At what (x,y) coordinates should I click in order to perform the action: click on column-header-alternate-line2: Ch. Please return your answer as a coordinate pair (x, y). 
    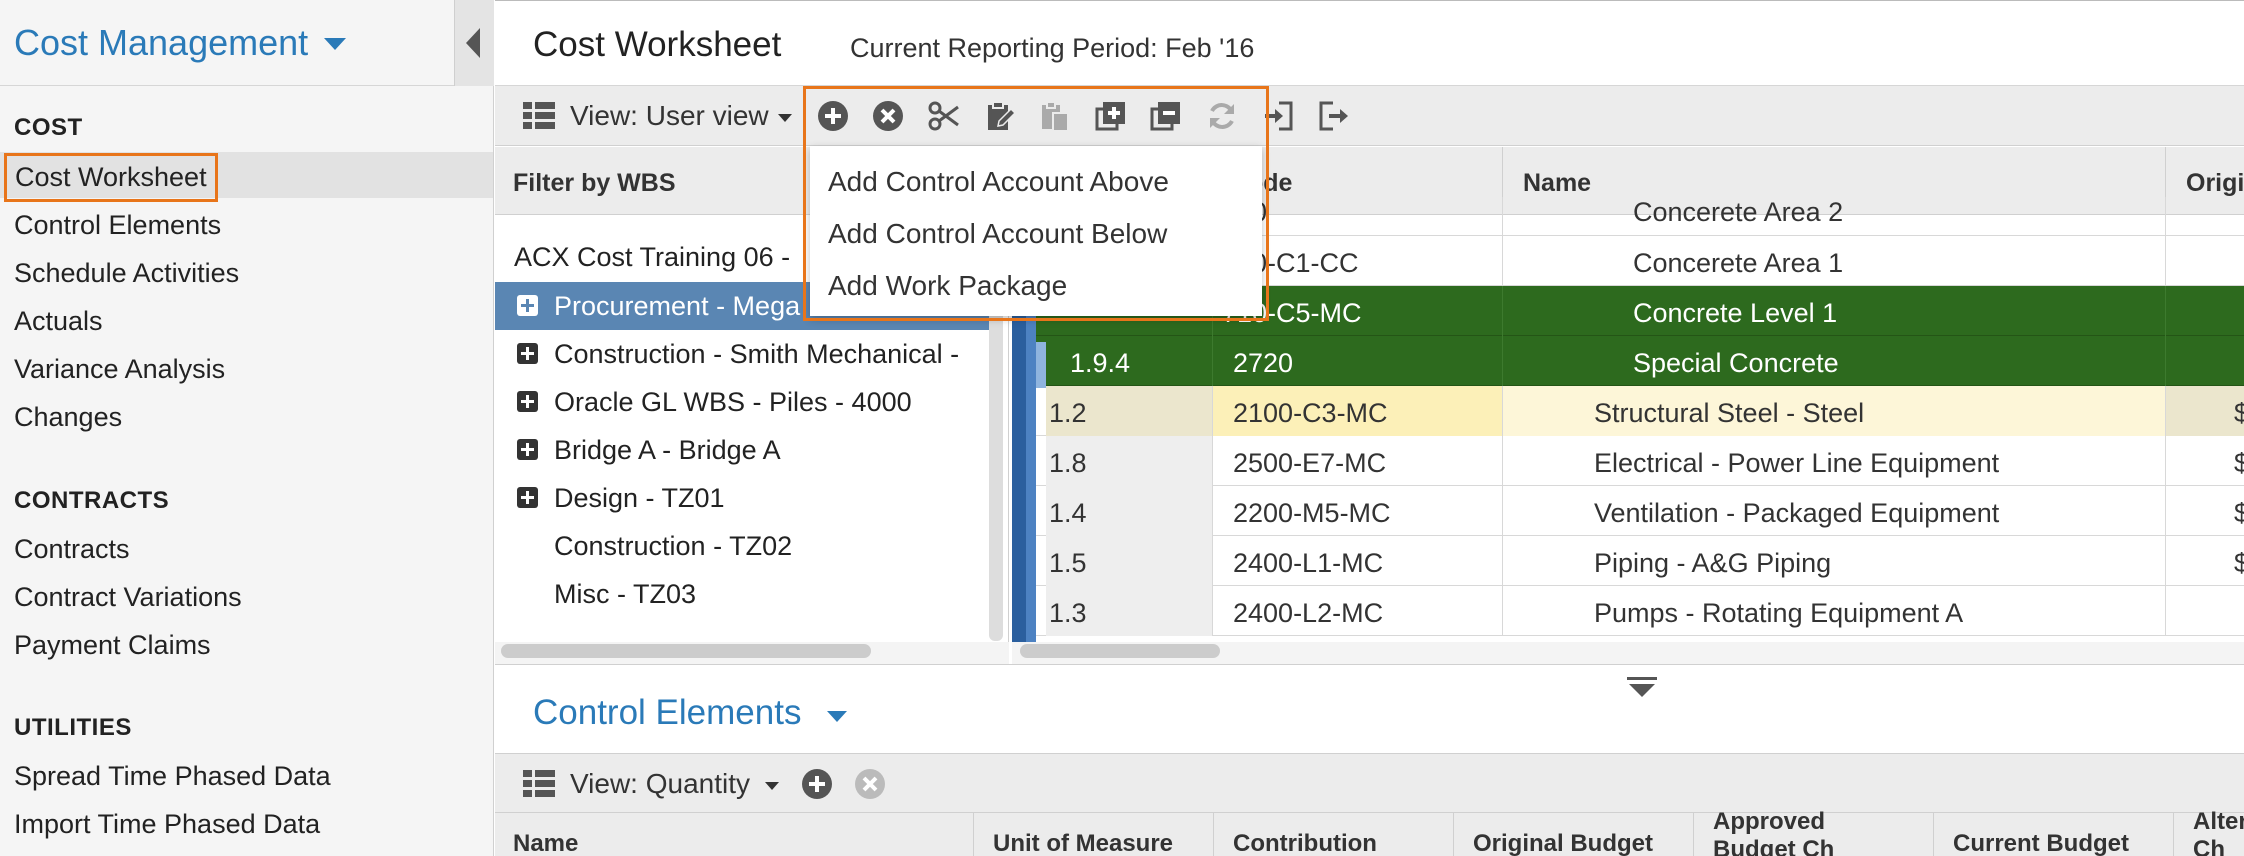
    Looking at the image, I should click on (2209, 846).